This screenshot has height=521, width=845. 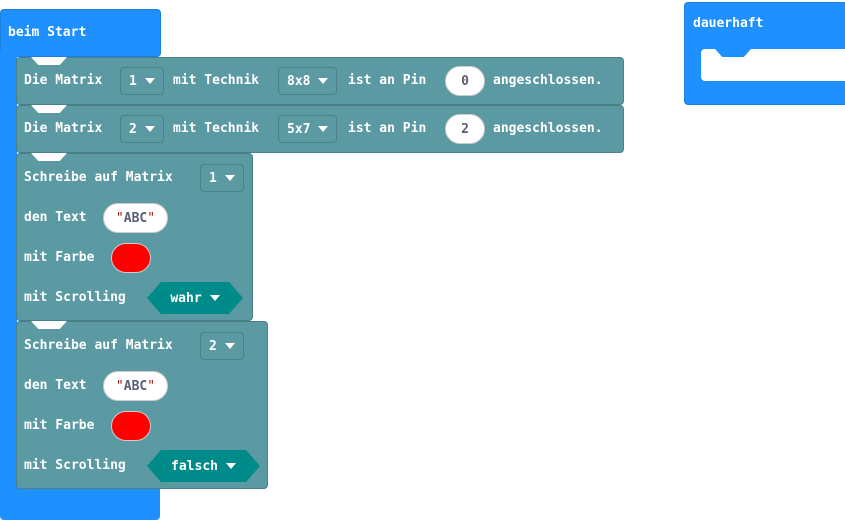 What do you see at coordinates (80, 504) in the screenshot?
I see `on-start-footer` at bounding box center [80, 504].